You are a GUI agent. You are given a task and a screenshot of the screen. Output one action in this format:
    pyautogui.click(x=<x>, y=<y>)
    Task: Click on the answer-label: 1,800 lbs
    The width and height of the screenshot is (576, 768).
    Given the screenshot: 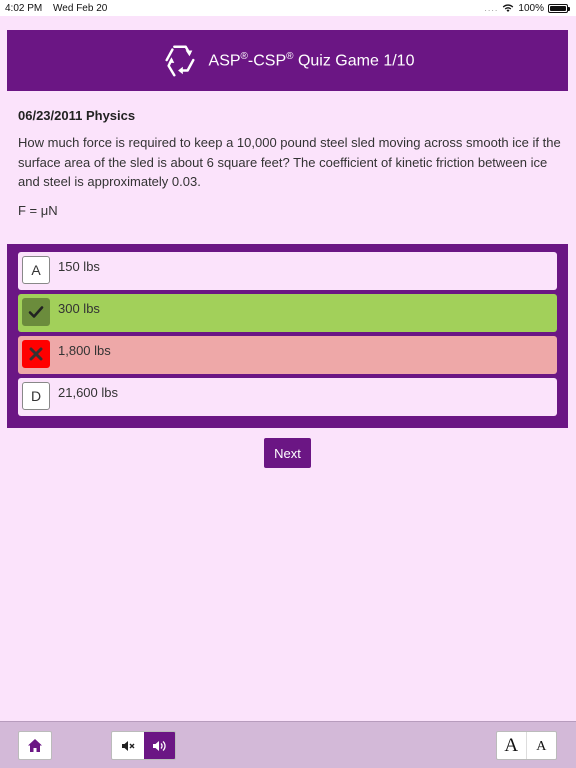 What is the action you would take?
    pyautogui.click(x=84, y=350)
    